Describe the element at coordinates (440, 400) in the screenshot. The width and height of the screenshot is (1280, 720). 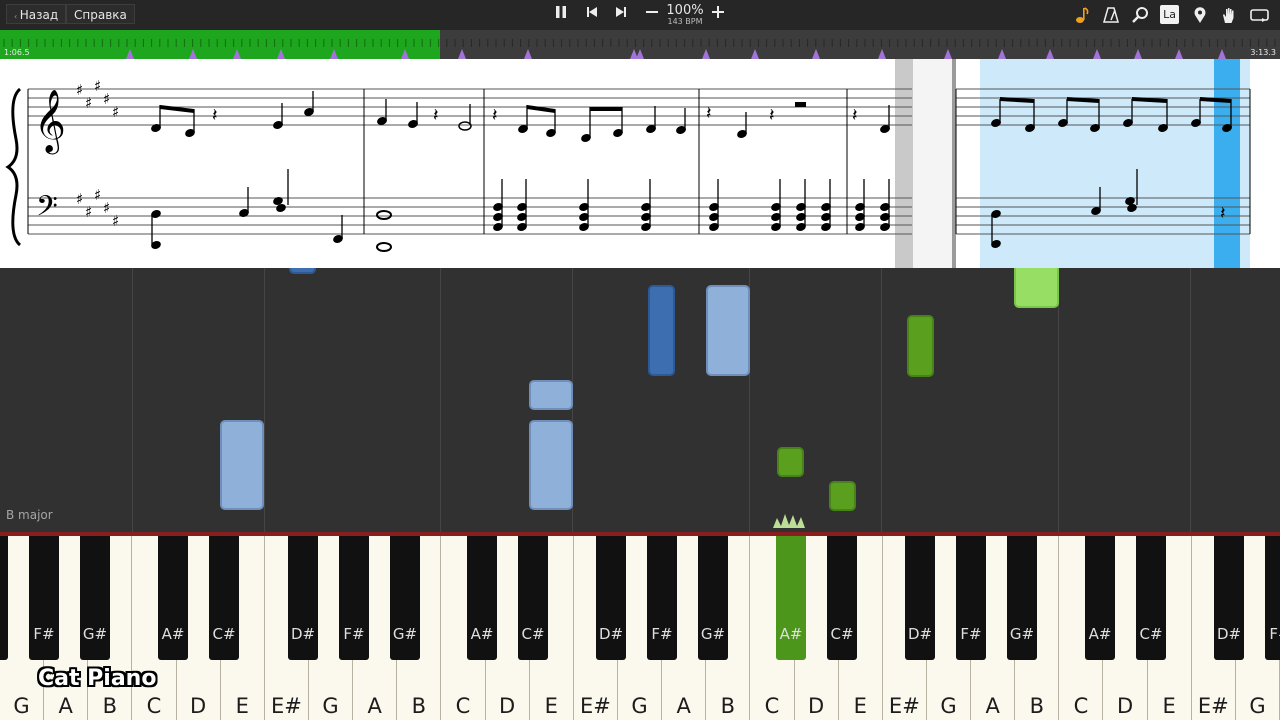
I see `roll-gridline` at that location.